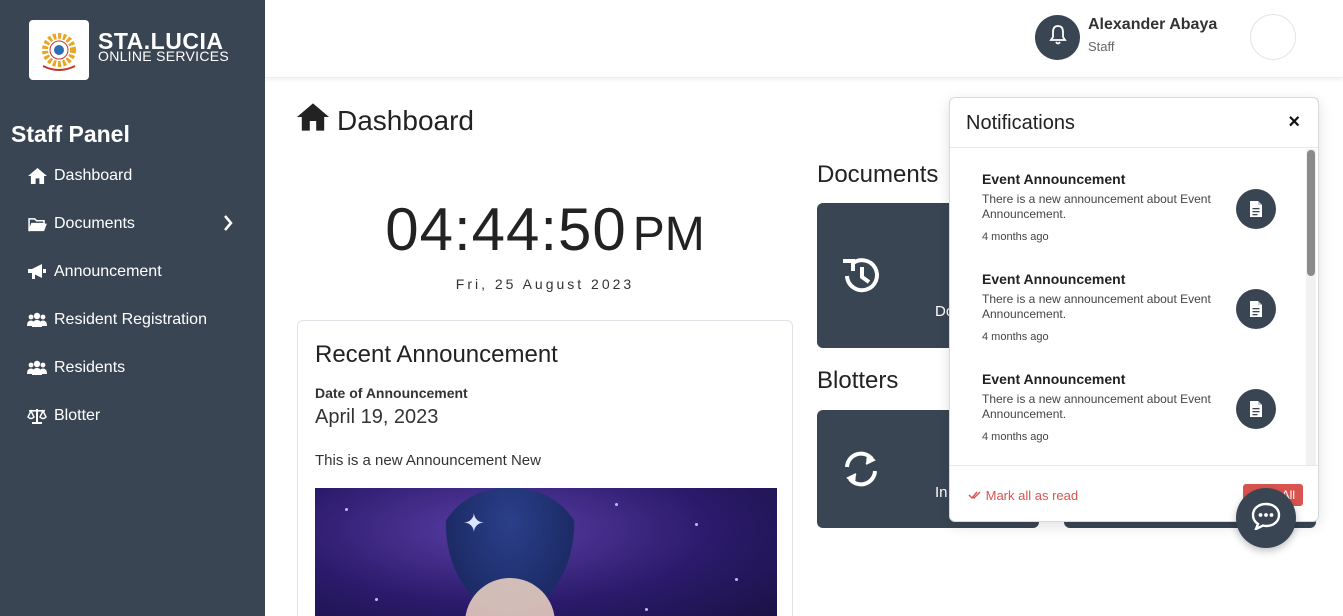 The height and width of the screenshot is (616, 1343). I want to click on card-title: Recent Announcement, so click(436, 354).